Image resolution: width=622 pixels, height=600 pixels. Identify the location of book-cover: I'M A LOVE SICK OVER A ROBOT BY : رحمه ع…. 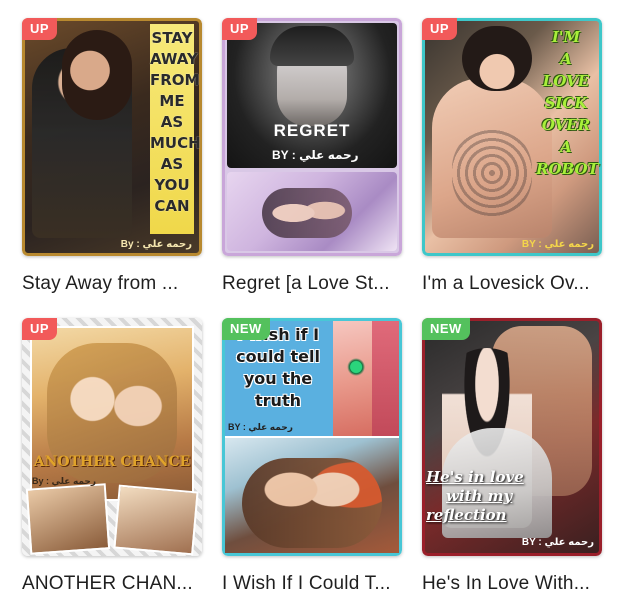
(512, 137).